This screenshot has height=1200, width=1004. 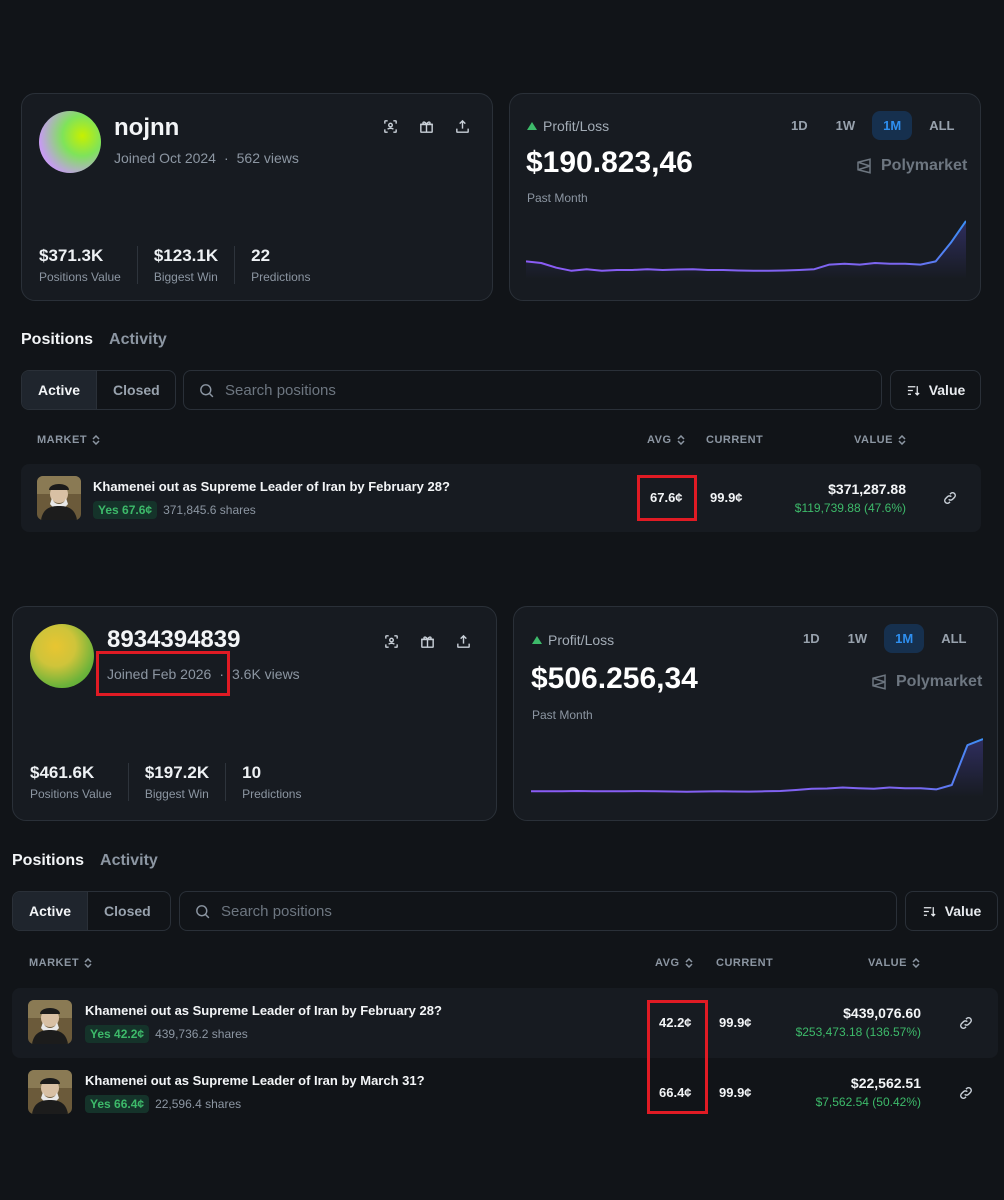 I want to click on avatar, so click(x=62, y=656).